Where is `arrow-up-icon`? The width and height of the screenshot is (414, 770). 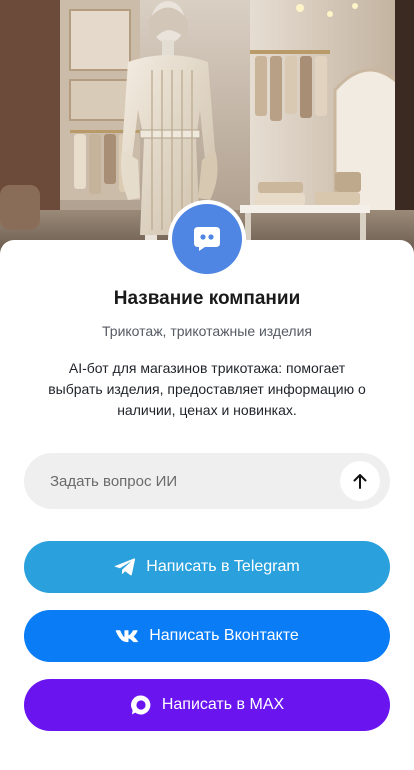 arrow-up-icon is located at coordinates (360, 481).